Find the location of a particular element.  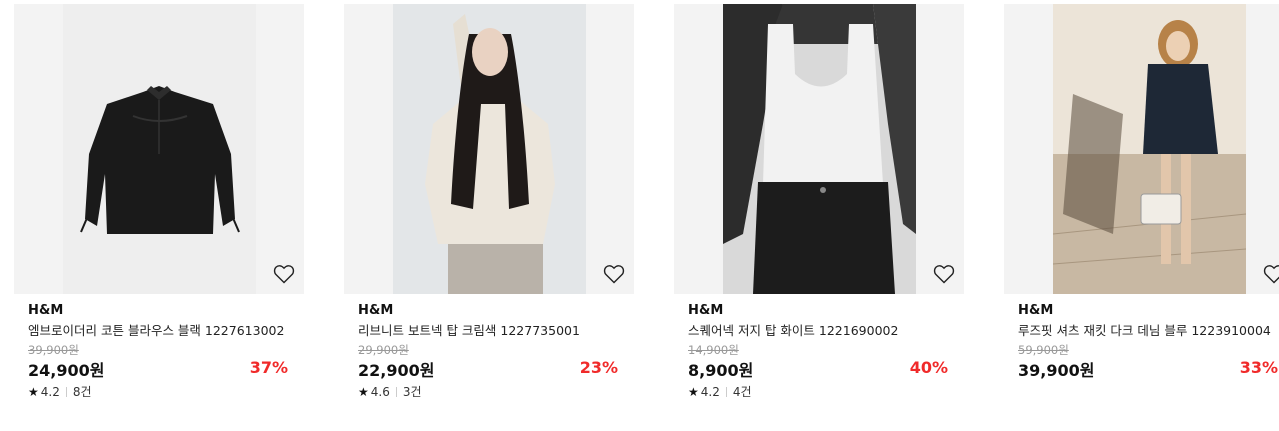

original-price: 29,900원 is located at coordinates (383, 350).